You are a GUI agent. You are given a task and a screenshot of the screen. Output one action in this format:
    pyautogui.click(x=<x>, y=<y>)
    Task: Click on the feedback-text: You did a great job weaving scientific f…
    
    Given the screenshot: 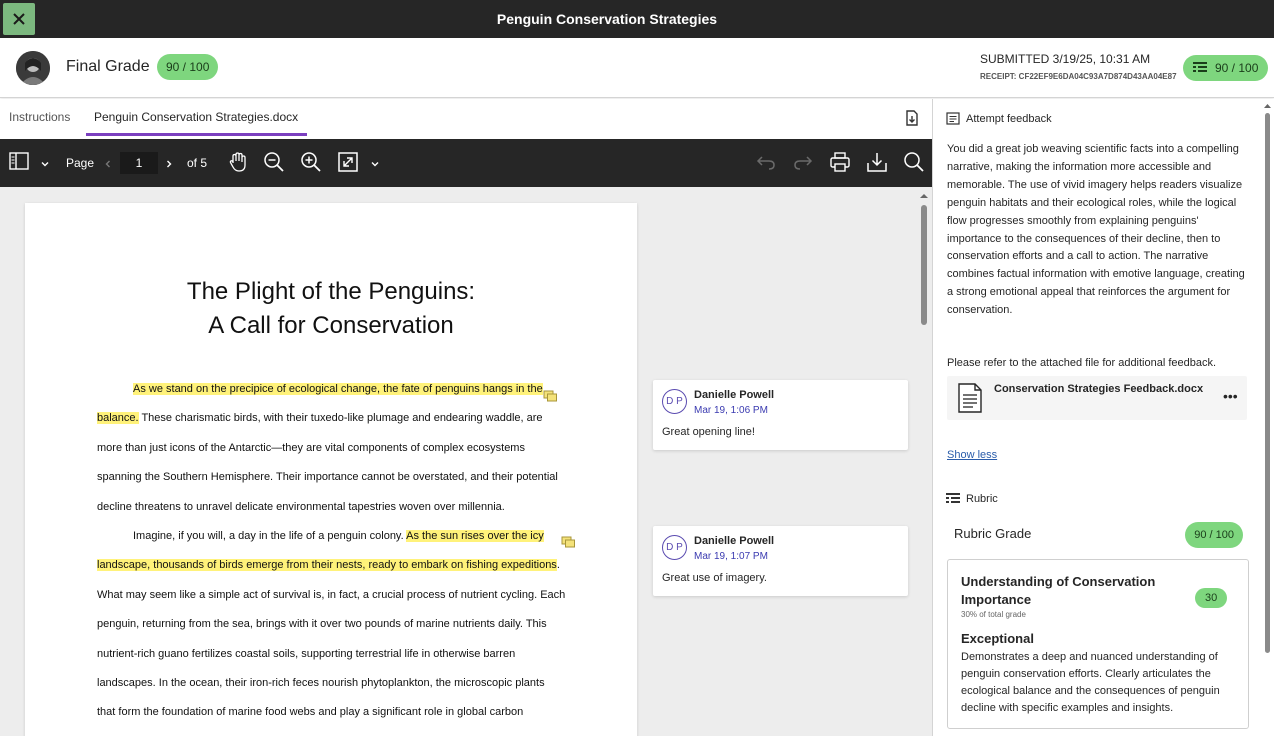 What is the action you would take?
    pyautogui.click(x=1096, y=230)
    